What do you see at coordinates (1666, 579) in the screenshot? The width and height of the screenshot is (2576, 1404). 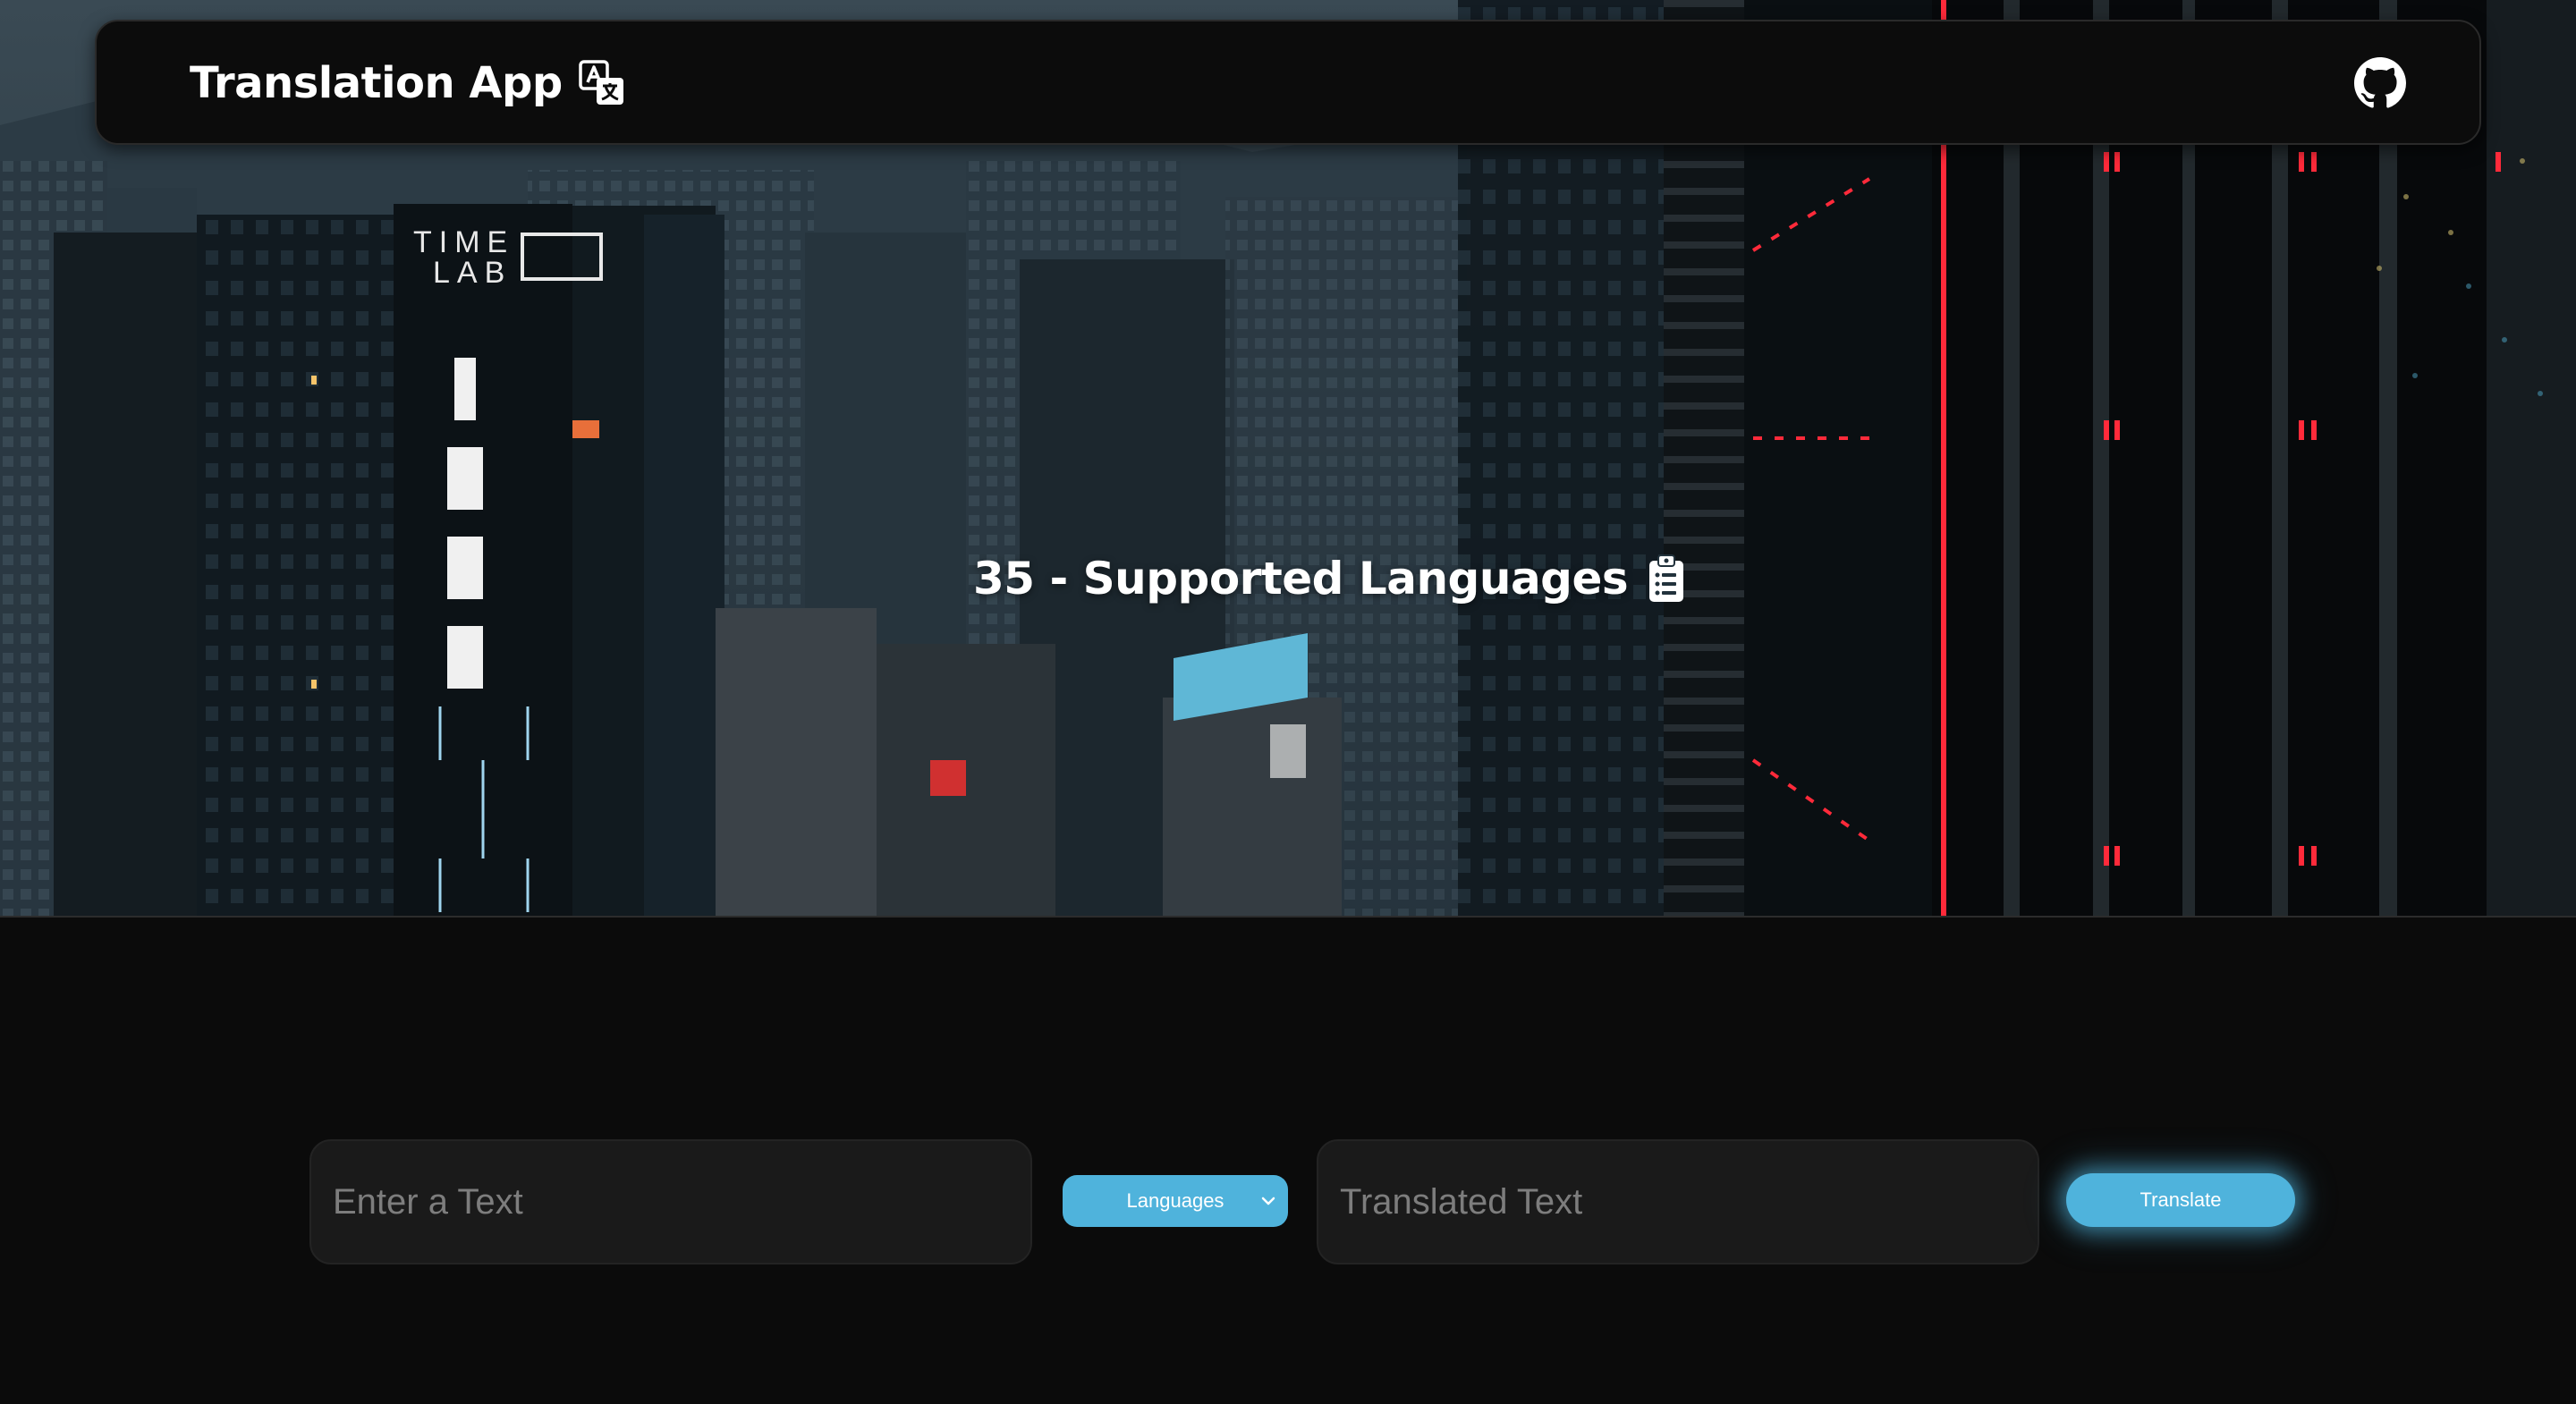 I see `clipboard-list-icon` at bounding box center [1666, 579].